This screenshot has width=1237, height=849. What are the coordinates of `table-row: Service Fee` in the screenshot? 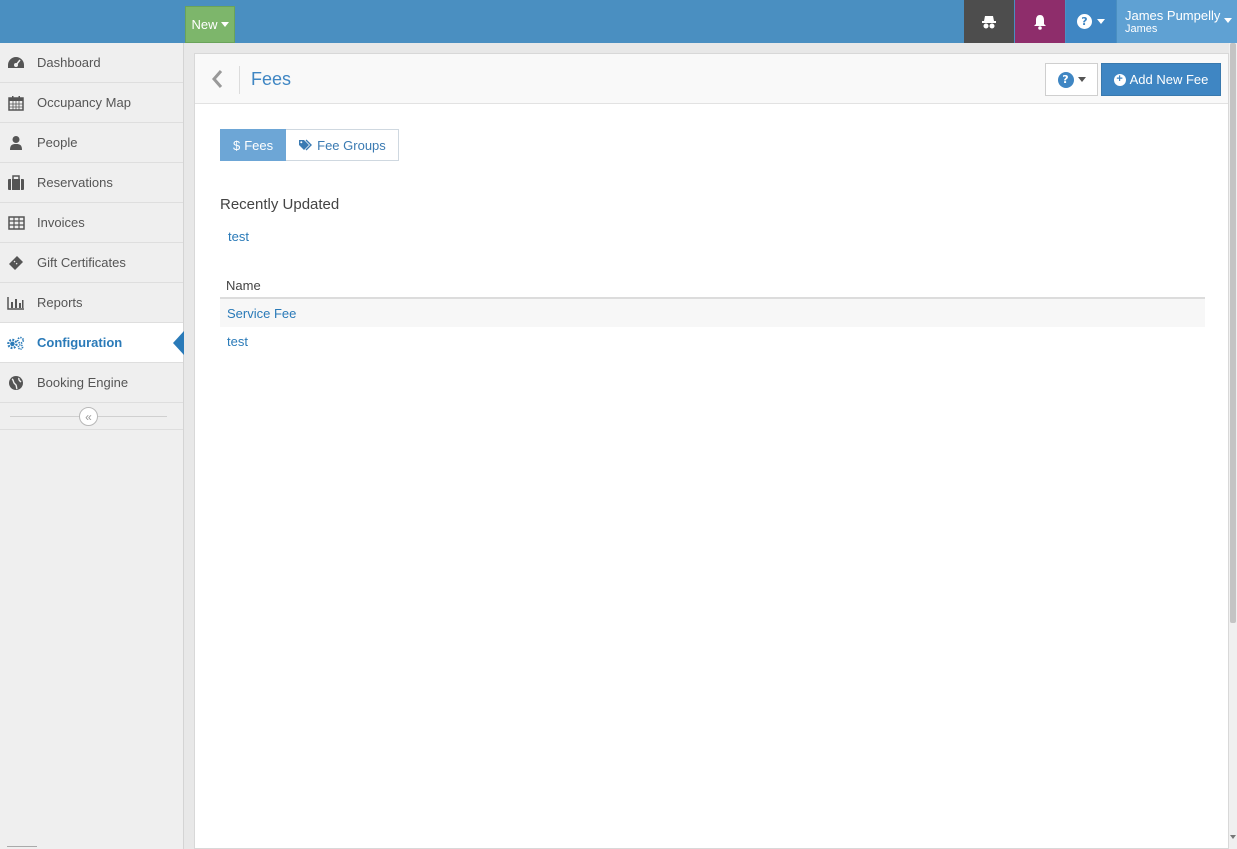 It's located at (712, 313).